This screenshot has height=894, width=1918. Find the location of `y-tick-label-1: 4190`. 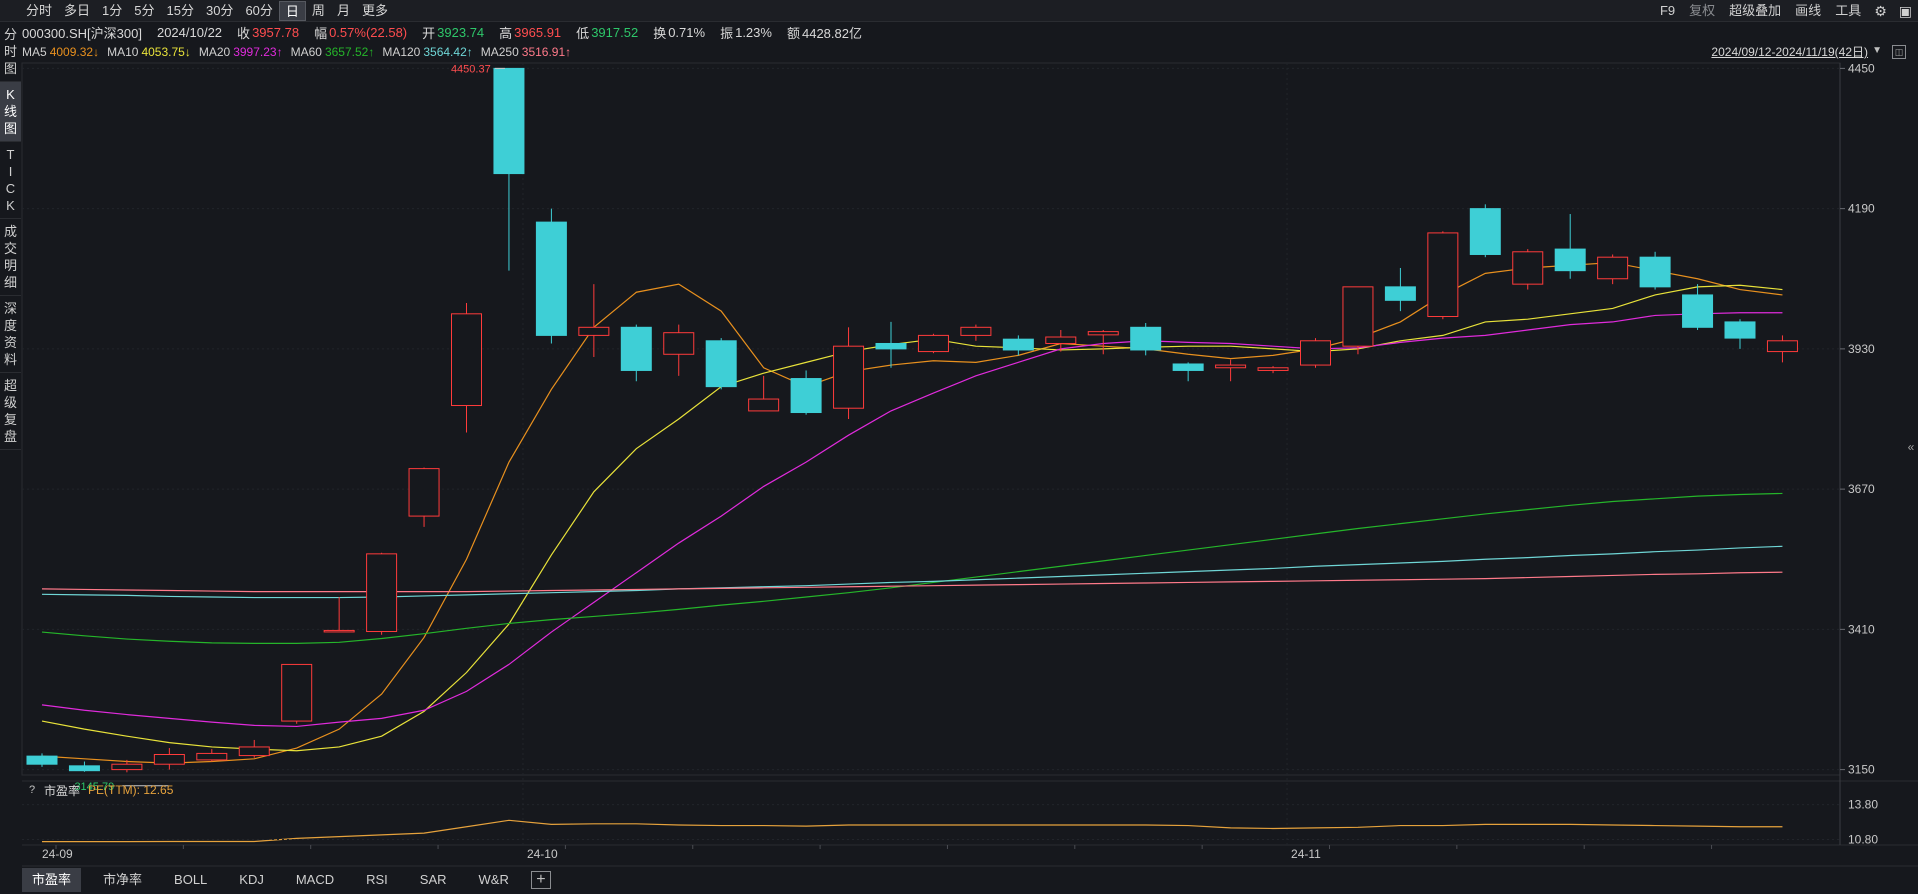

y-tick-label-1: 4190 is located at coordinates (1861, 209).